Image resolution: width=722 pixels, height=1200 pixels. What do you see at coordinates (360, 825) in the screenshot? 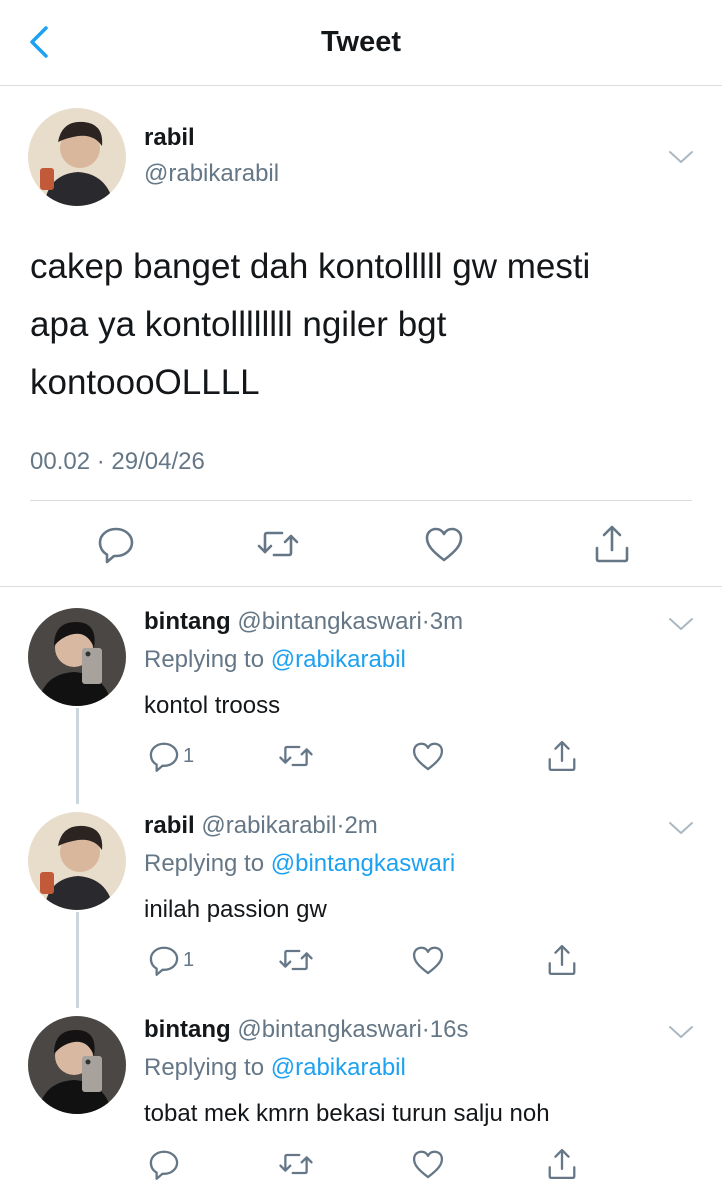
I see `reply-time: 2m` at bounding box center [360, 825].